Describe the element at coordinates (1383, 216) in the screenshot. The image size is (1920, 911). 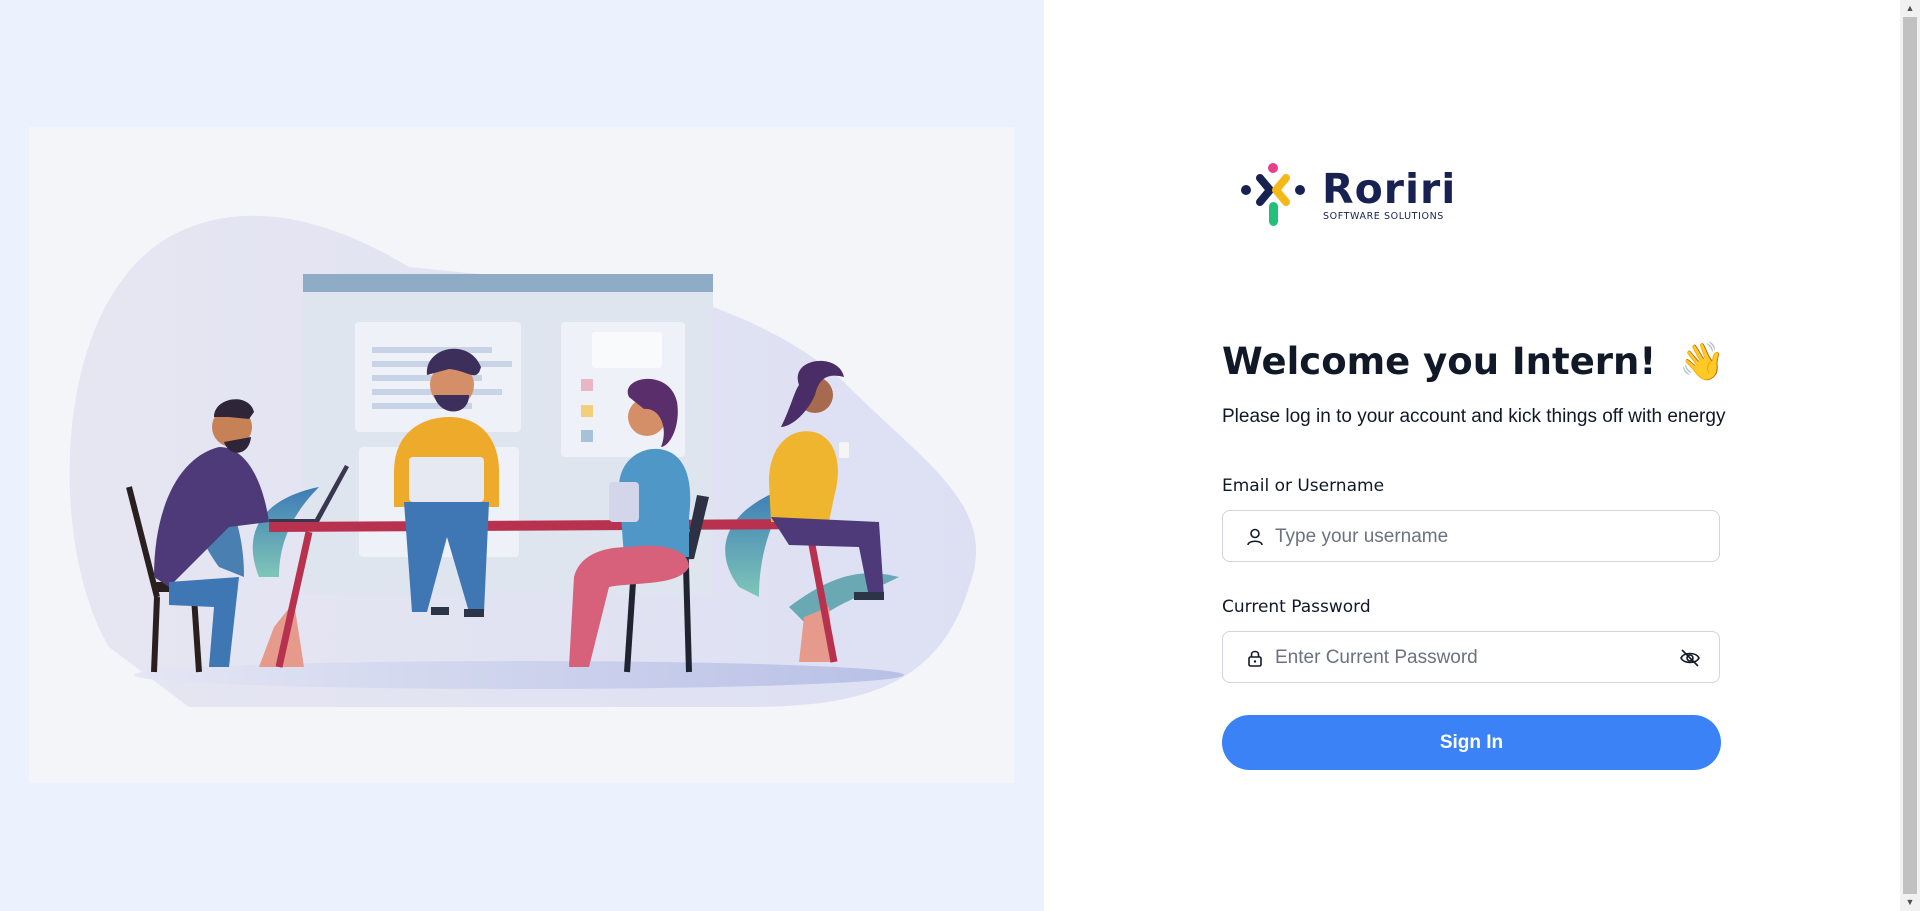
I see `brand-tagline: SOFTWARE SOLUTIONS` at that location.